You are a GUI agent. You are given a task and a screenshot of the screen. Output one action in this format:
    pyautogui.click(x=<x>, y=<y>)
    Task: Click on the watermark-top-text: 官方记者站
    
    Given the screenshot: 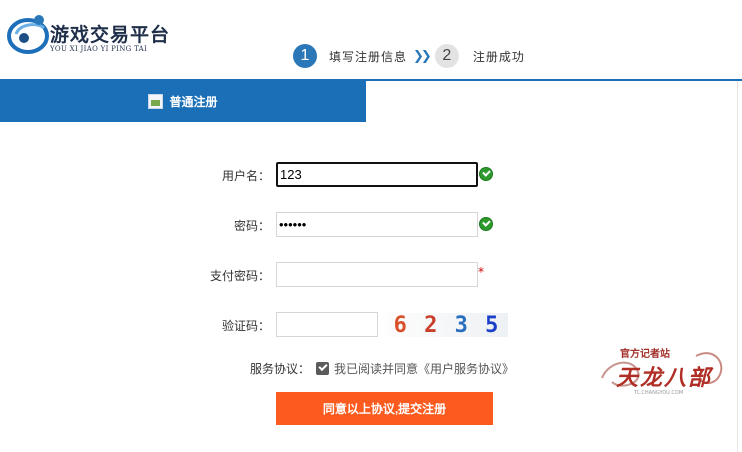 What is the action you would take?
    pyautogui.click(x=645, y=354)
    